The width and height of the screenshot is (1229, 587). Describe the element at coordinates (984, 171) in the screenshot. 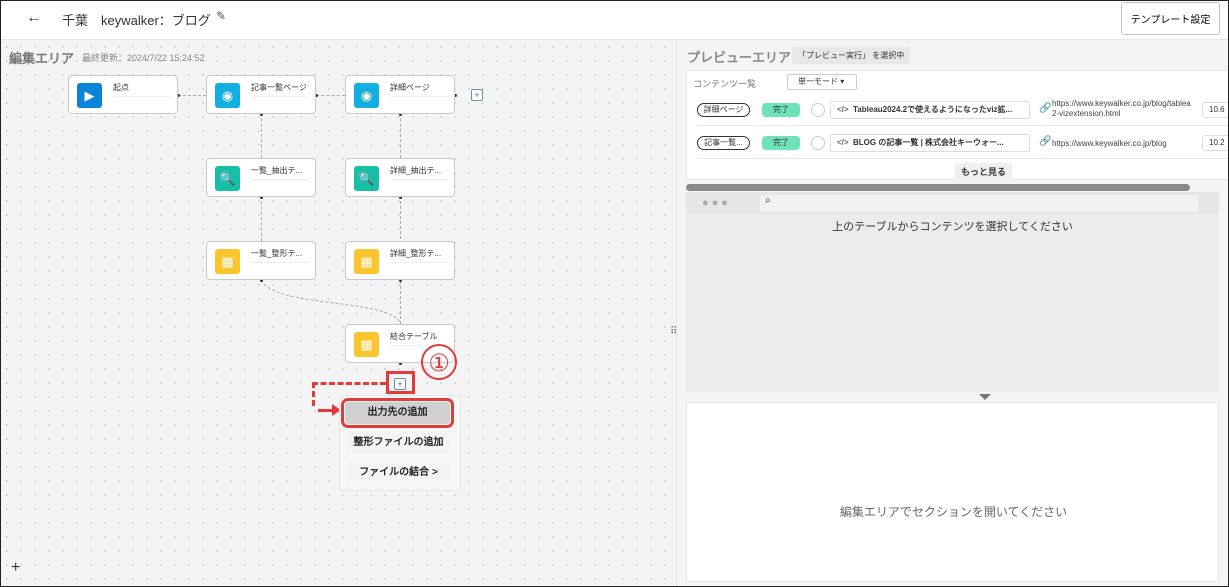

I see `show-more-button: もっと見る` at that location.